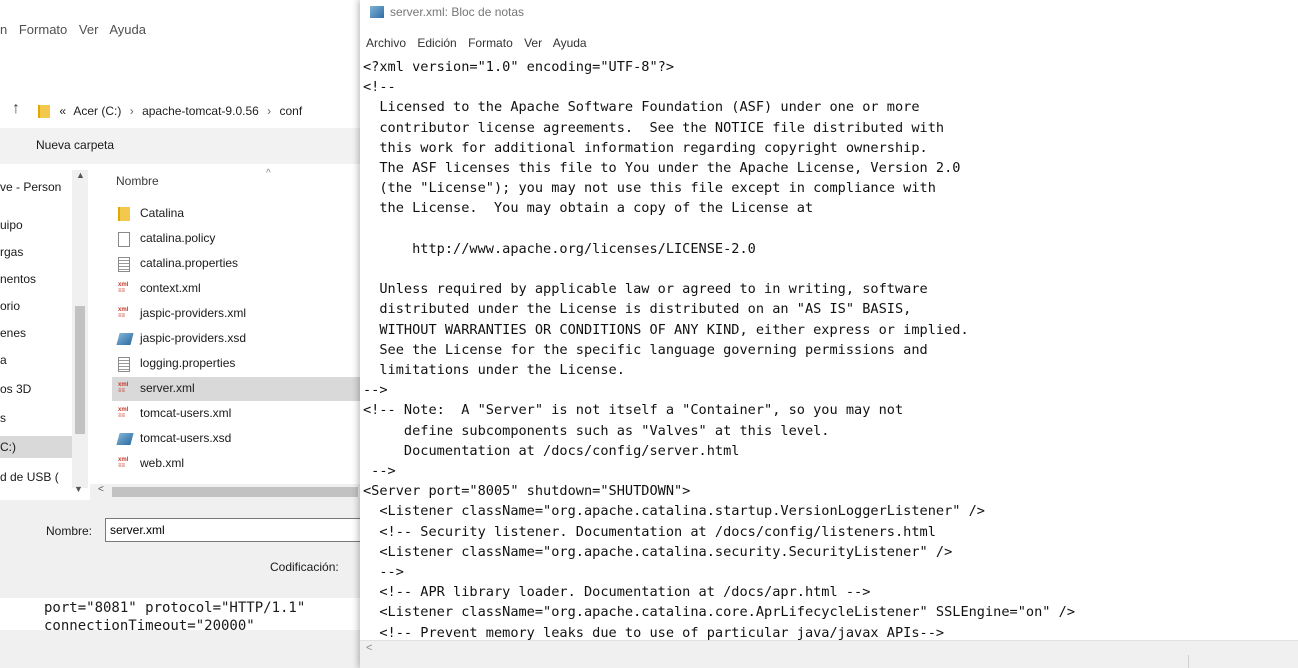 The image size is (1298, 668). What do you see at coordinates (291, 111) in the screenshot?
I see `breadcrumb-item-conf: conf` at bounding box center [291, 111].